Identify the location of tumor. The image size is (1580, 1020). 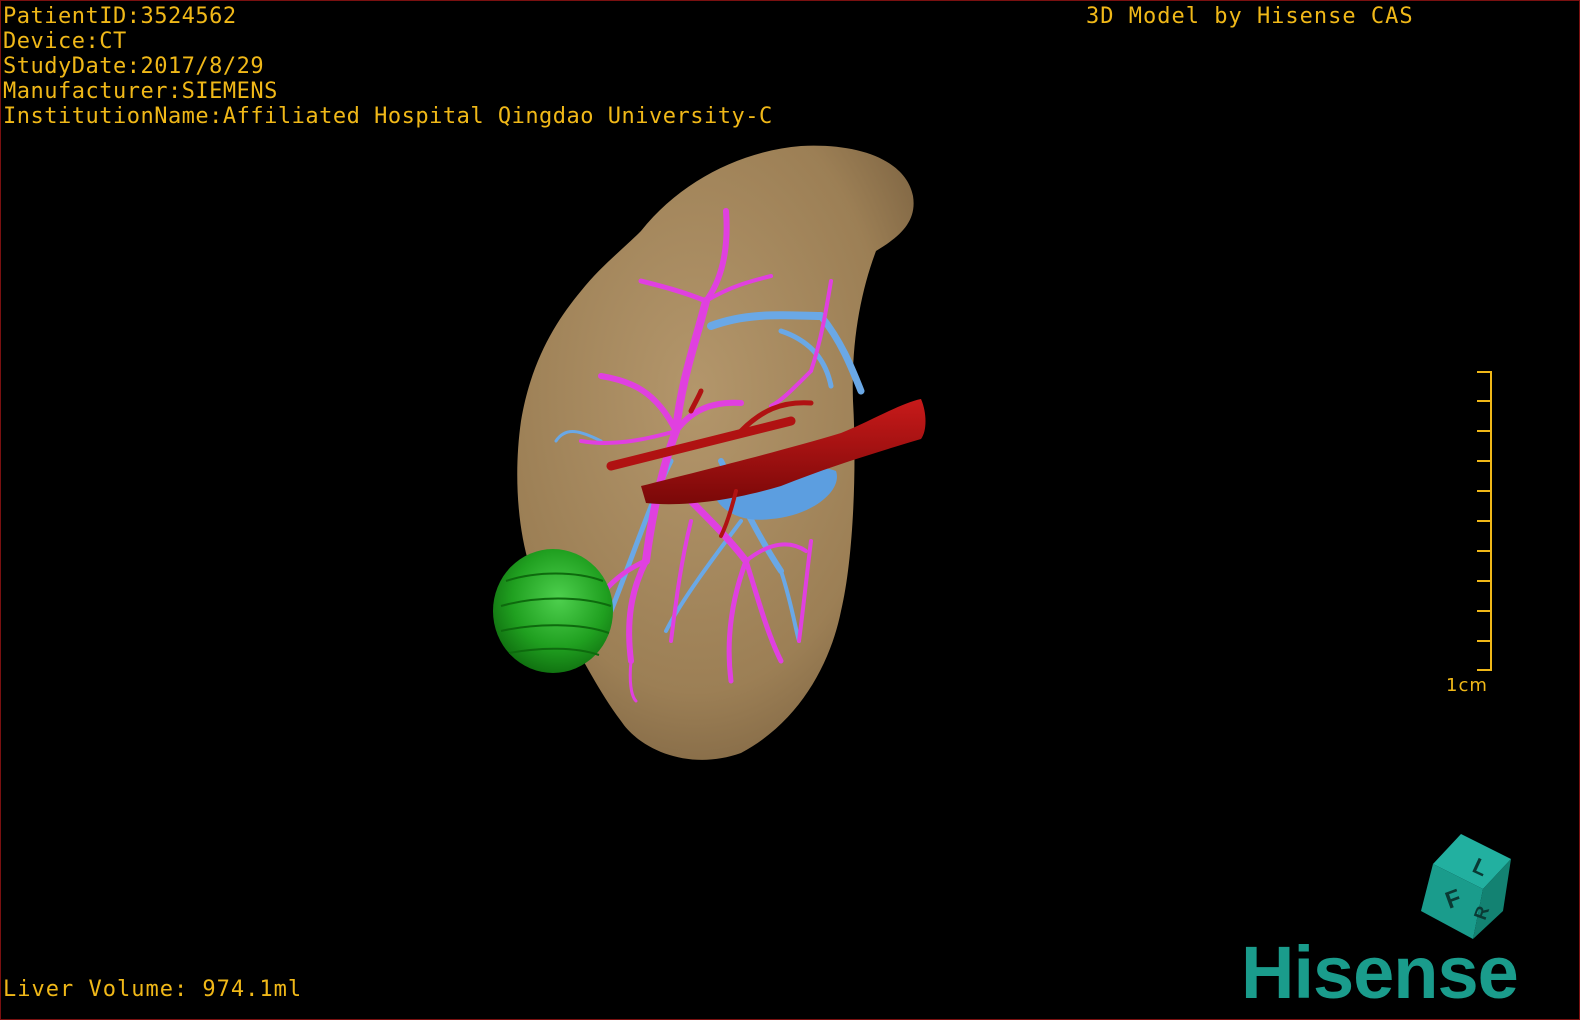
(553, 611).